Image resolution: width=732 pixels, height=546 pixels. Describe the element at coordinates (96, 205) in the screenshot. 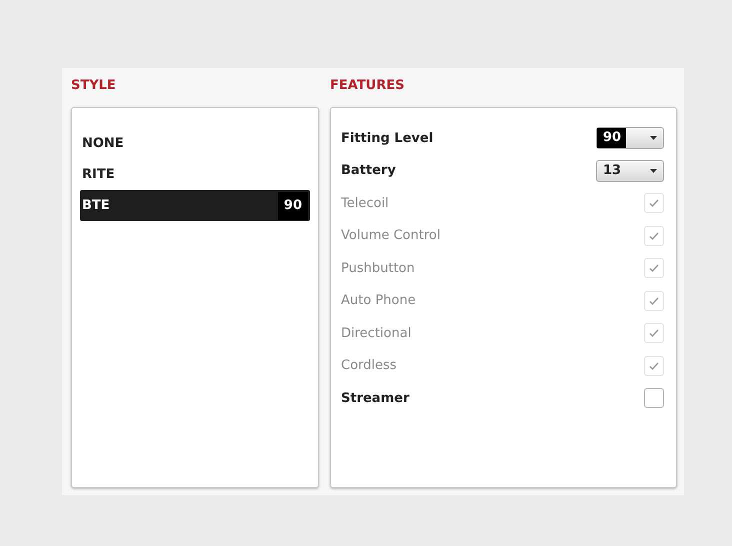

I see `style-label: BTE` at that location.